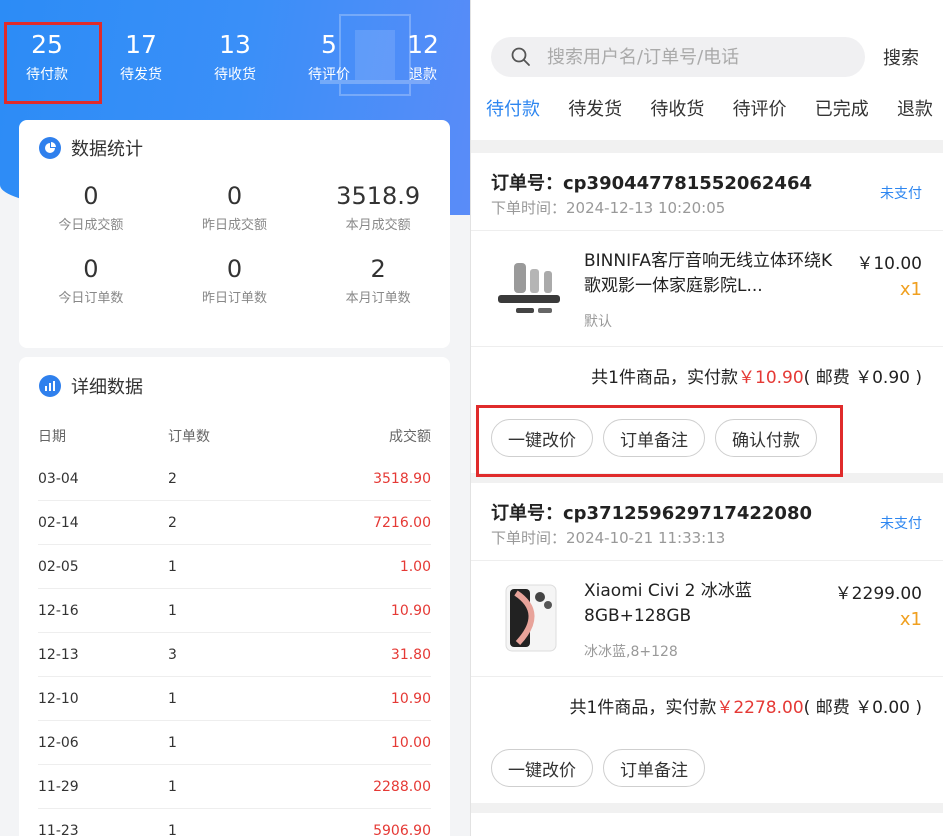  I want to click on detail-title-text: 详细数据, so click(107, 387).